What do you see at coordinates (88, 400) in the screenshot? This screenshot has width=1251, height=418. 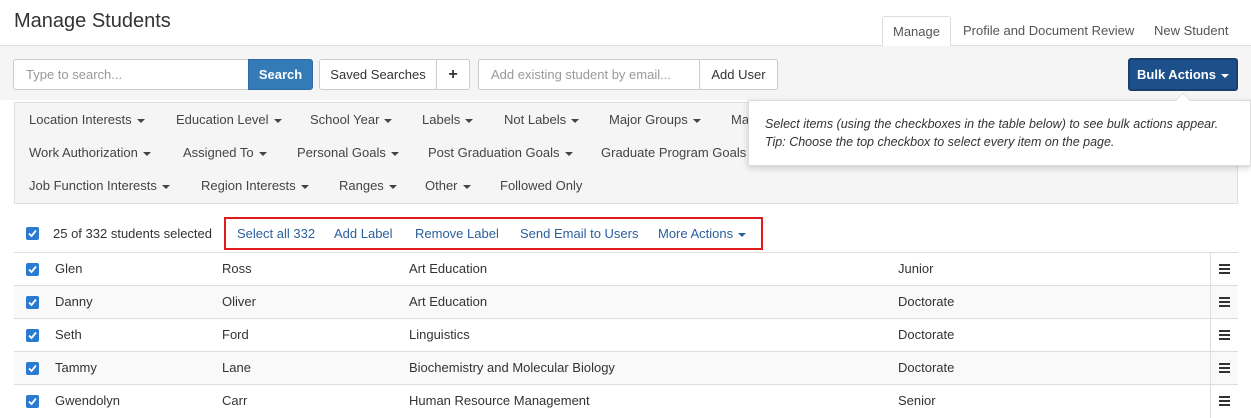 I see `first-name-cell: Gwendolyn` at bounding box center [88, 400].